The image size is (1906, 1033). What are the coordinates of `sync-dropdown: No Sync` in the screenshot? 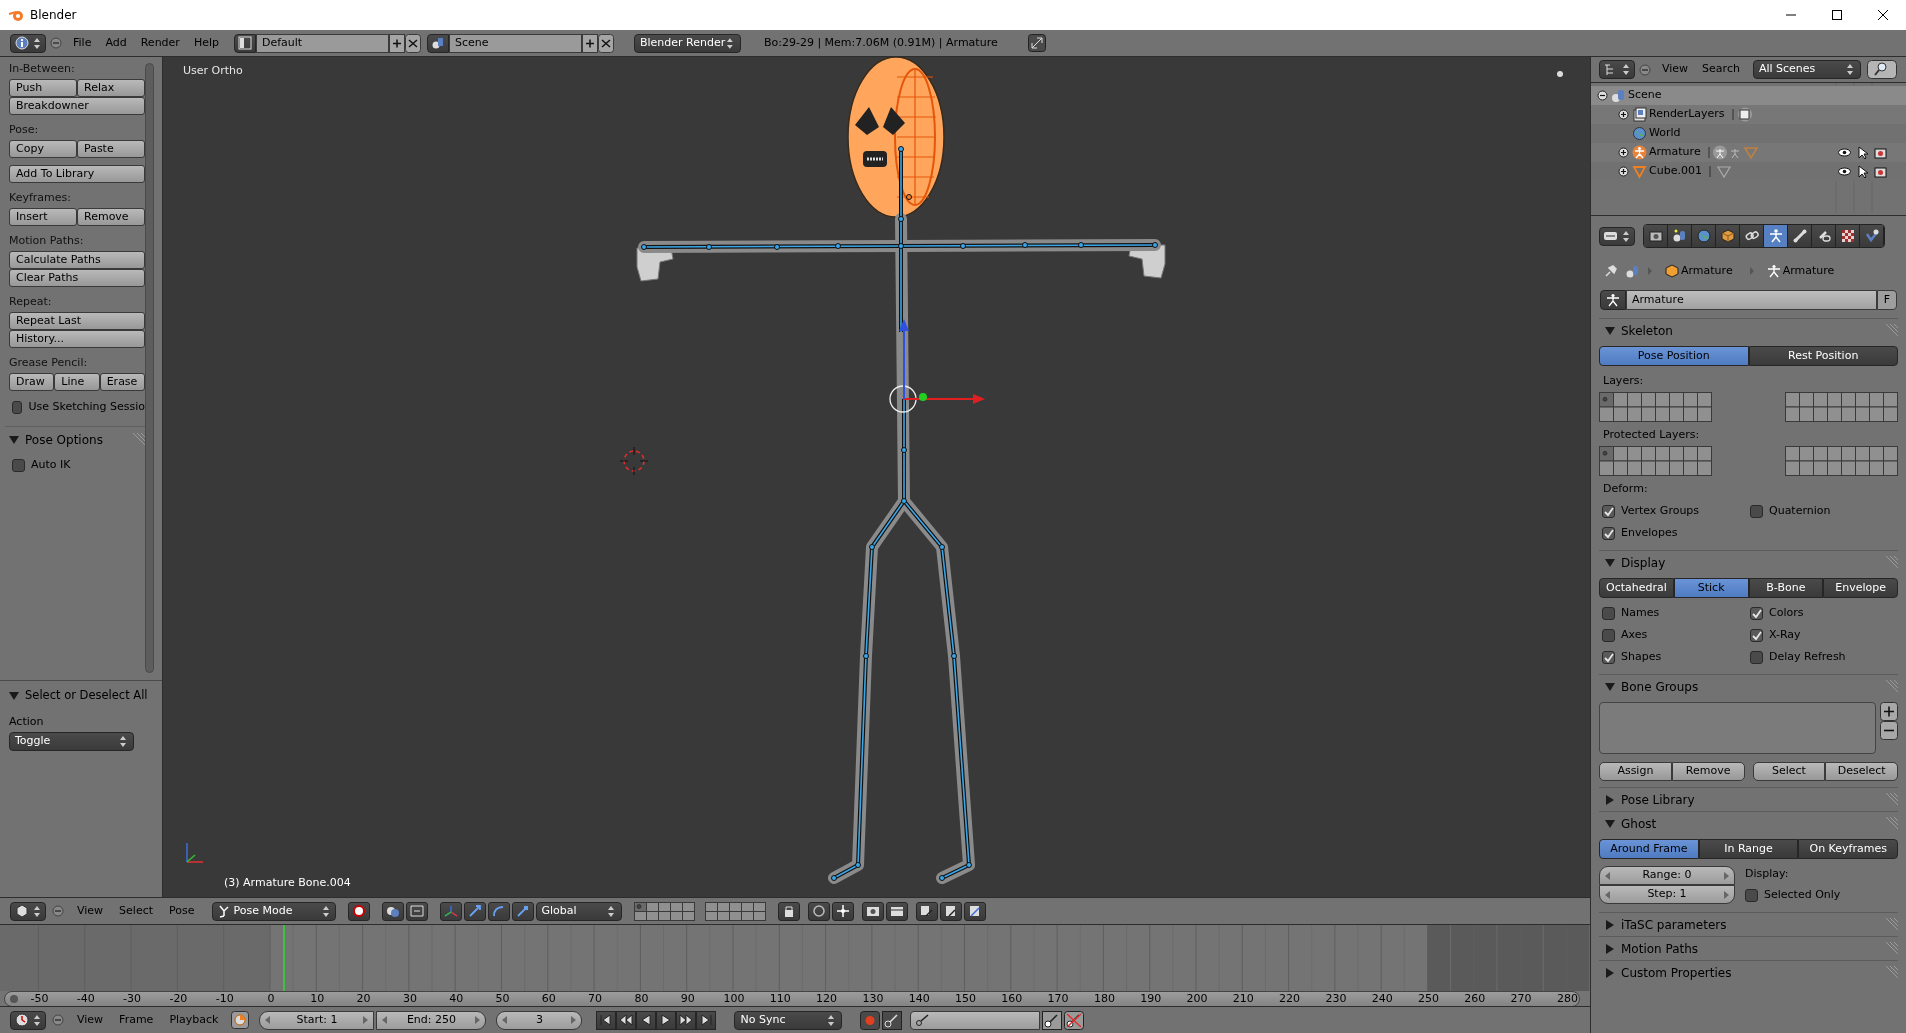 It's located at (788, 1020).